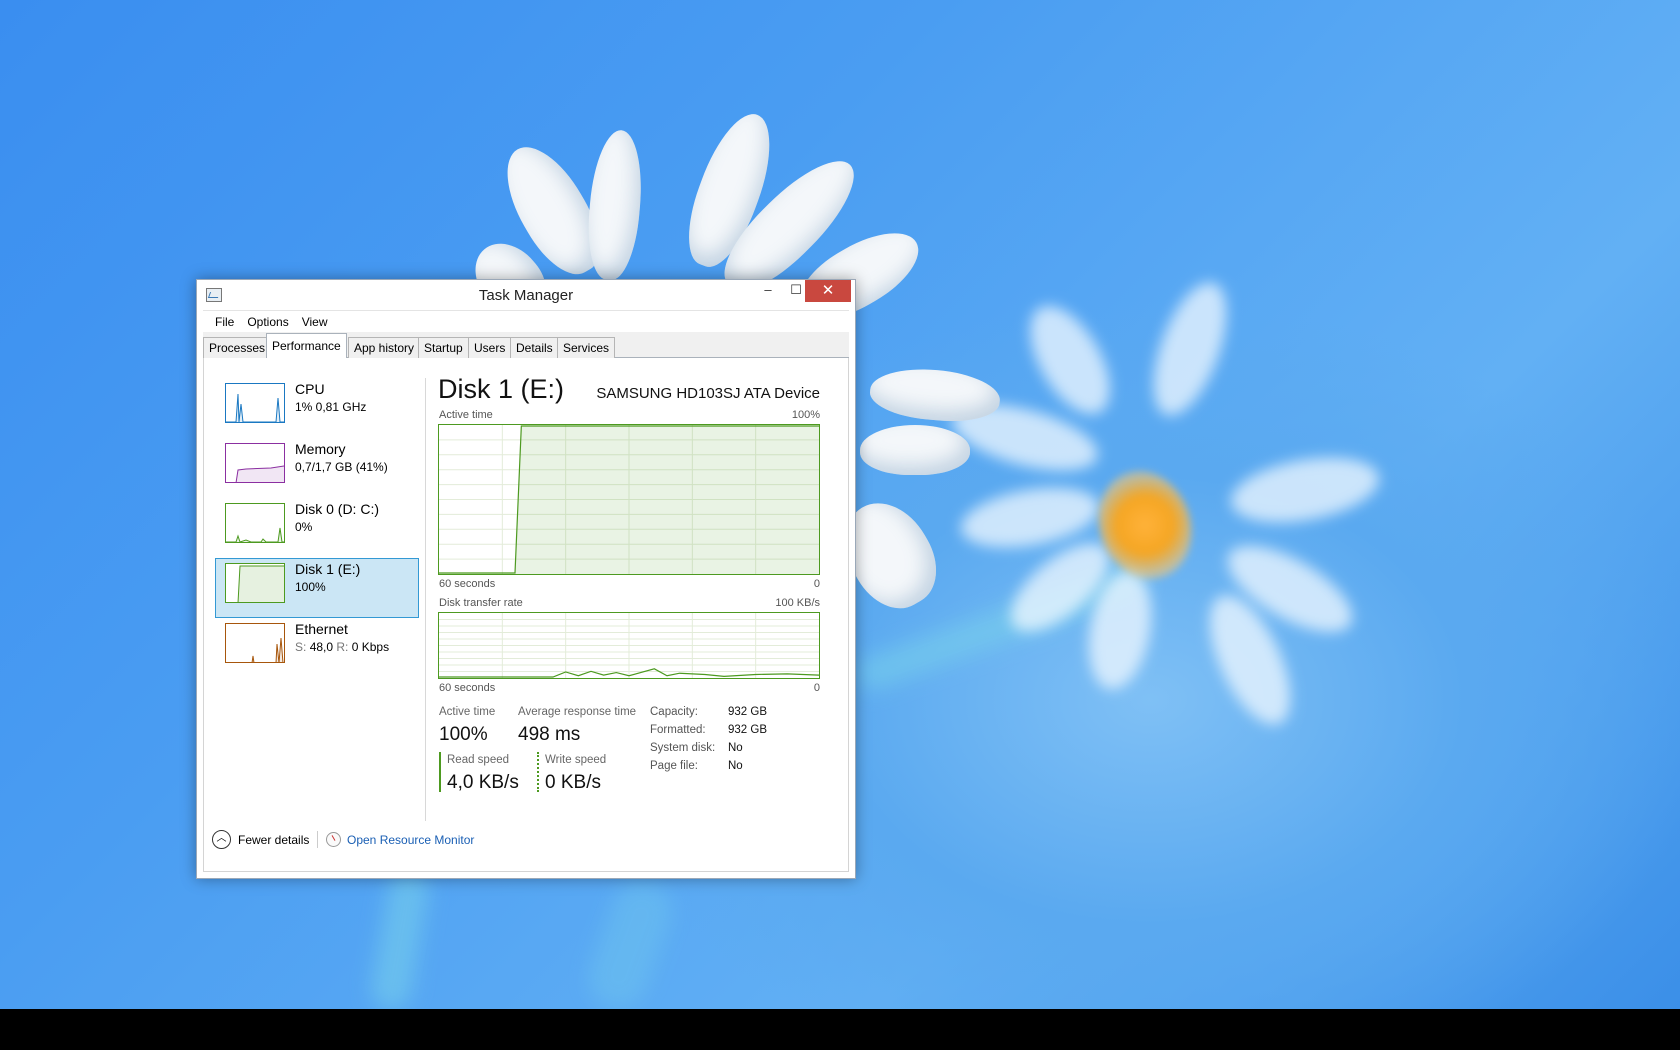 The image size is (1680, 1050). What do you see at coordinates (425, 599) in the screenshot?
I see `panel-divider` at bounding box center [425, 599].